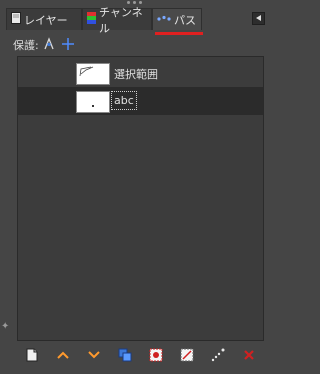 This screenshot has width=320, height=374. What do you see at coordinates (32, 355) in the screenshot?
I see `new-path-icon` at bounding box center [32, 355].